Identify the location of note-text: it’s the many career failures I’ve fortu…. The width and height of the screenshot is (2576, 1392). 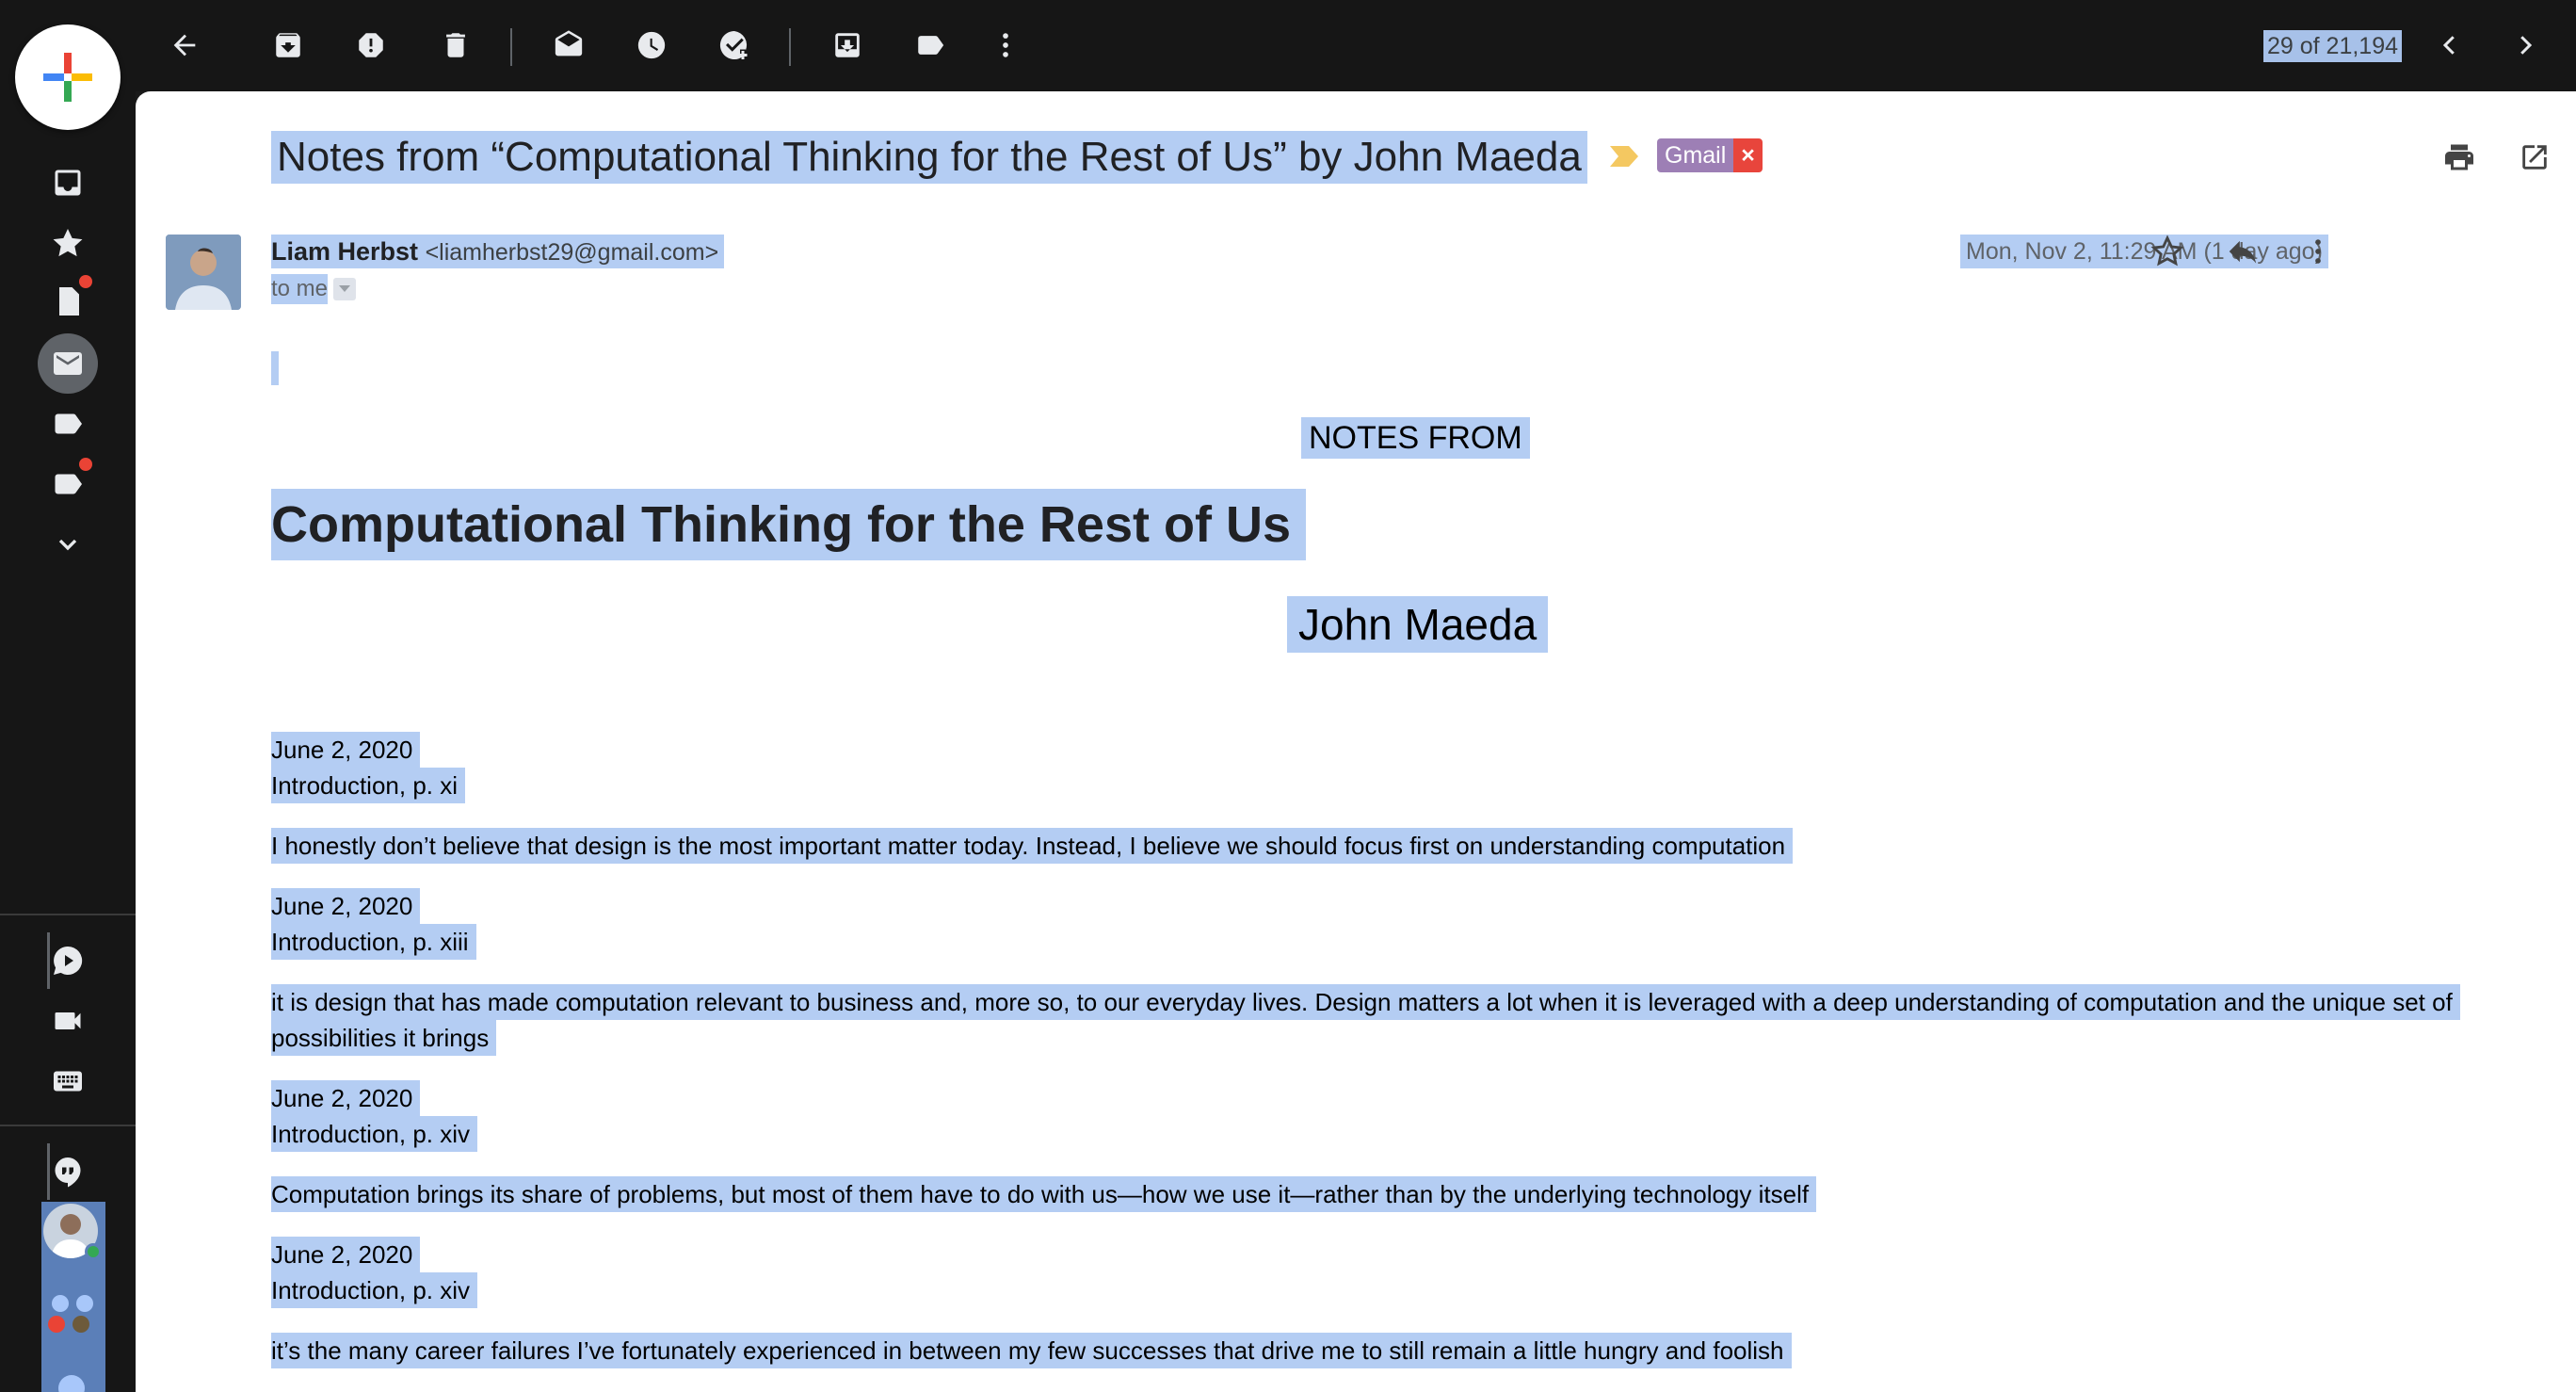
(1031, 1350).